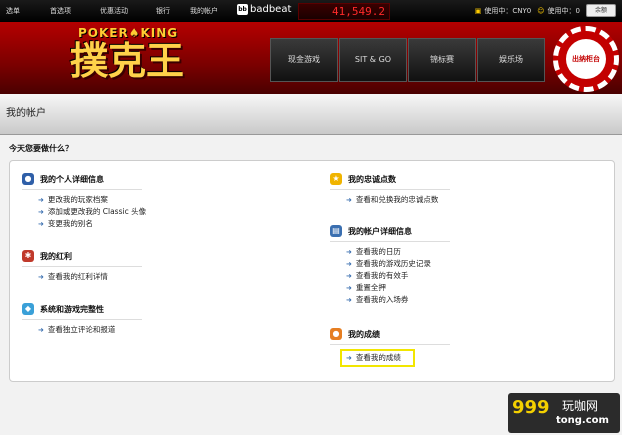 This screenshot has width=622, height=435. I want to click on badbeat-logo: bb badbeat, so click(264, 9).